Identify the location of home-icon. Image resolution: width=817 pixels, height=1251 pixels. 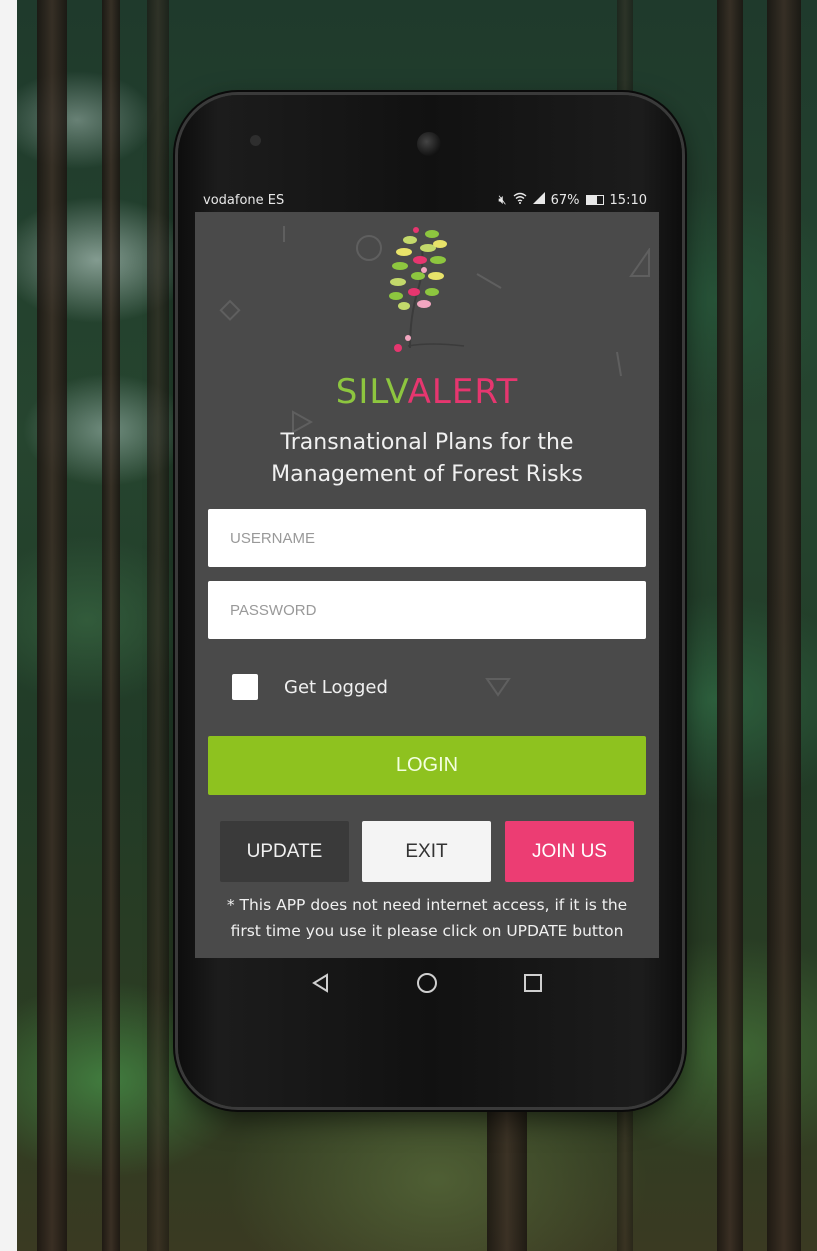
(427, 983).